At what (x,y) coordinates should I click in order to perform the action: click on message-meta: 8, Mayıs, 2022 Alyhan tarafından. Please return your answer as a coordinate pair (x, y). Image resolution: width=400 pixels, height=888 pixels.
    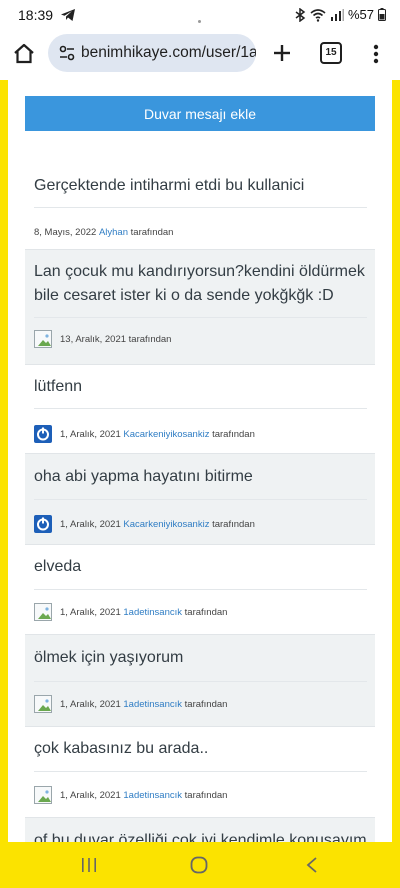
    Looking at the image, I should click on (103, 232).